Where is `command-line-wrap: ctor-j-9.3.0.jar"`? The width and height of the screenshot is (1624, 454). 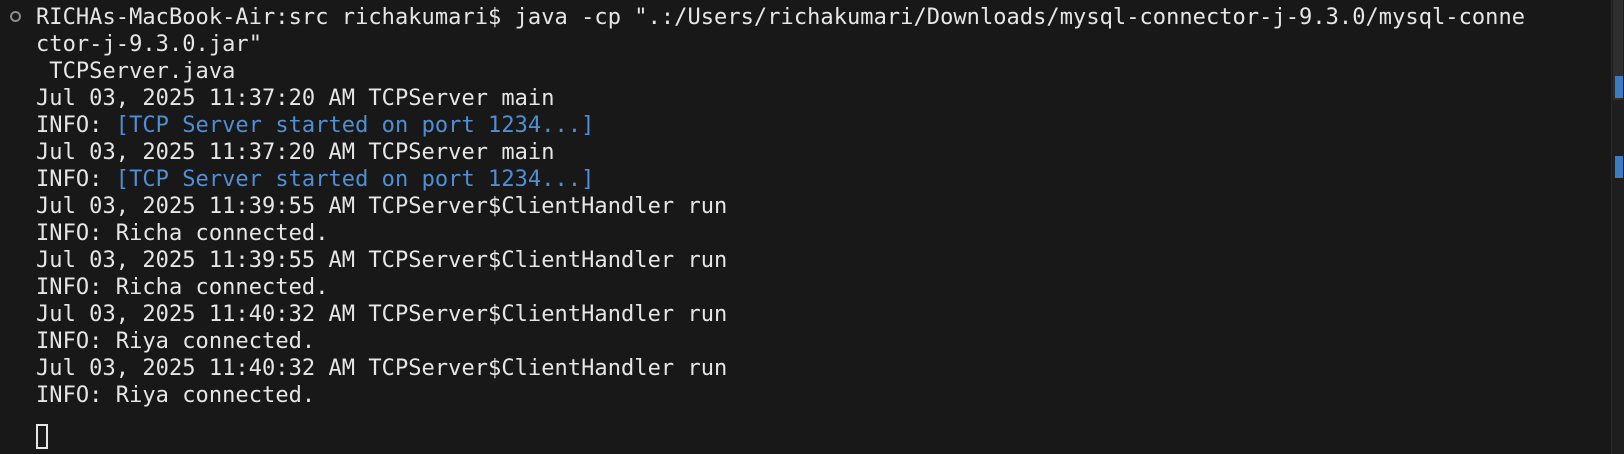 command-line-wrap: ctor-j-9.3.0.jar" is located at coordinates (149, 44).